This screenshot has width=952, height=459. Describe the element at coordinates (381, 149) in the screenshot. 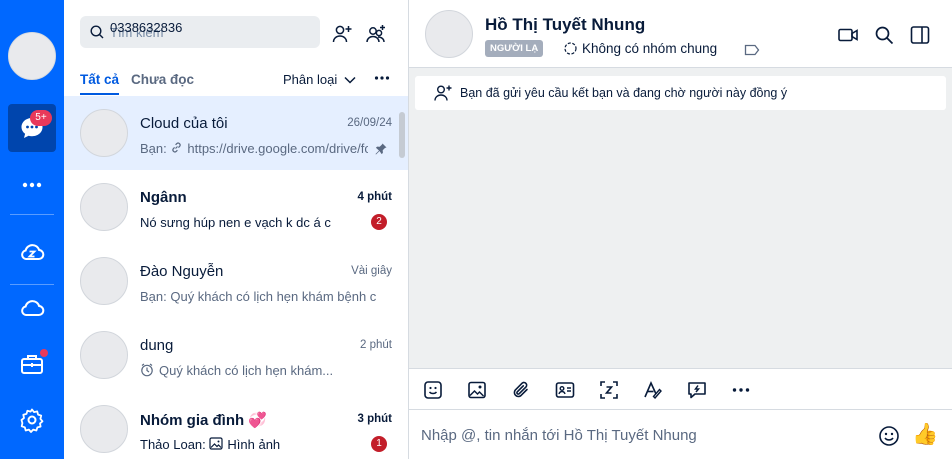

I see `pin-icon` at that location.